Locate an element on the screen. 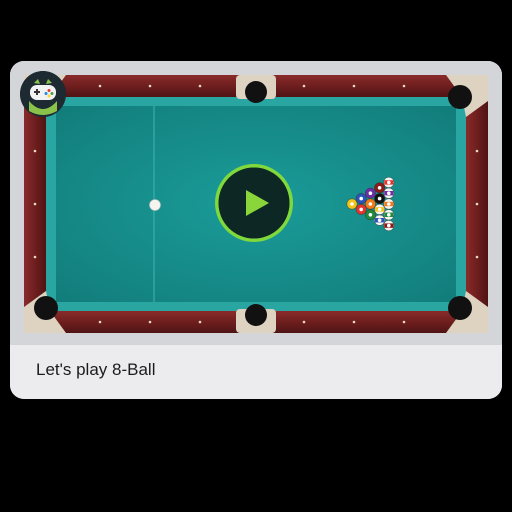  play-triangle-icon is located at coordinates (254, 203).